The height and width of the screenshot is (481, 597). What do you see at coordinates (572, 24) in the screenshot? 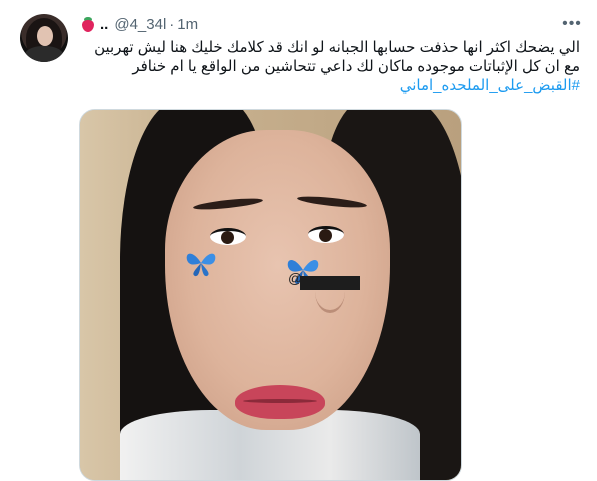
I see `more-options-icon: •••` at bounding box center [572, 24].